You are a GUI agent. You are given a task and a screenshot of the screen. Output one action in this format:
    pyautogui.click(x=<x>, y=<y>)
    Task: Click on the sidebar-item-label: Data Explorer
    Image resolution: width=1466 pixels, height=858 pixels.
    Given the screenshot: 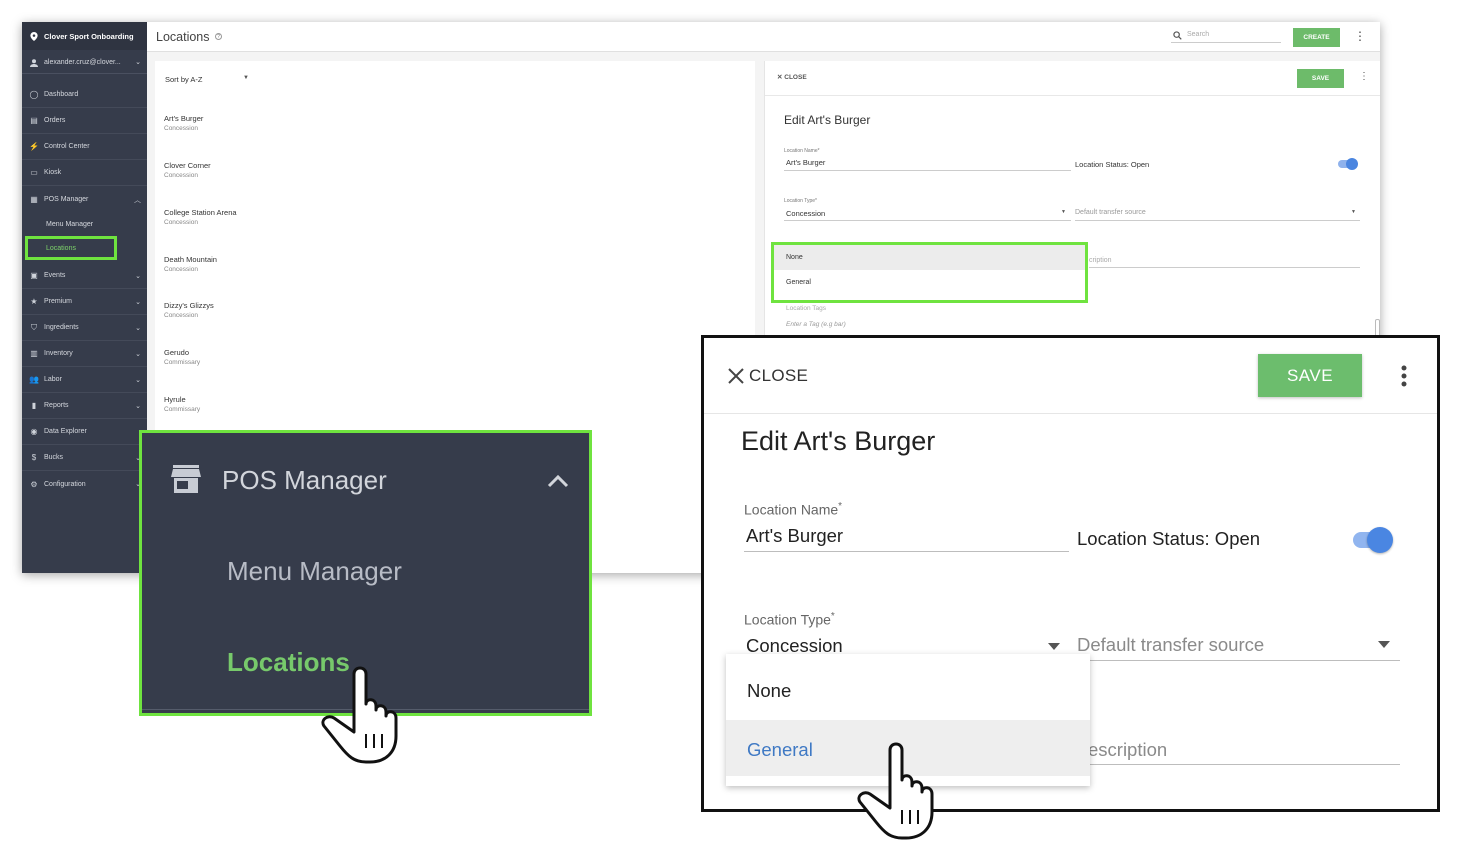 What is the action you would take?
    pyautogui.click(x=65, y=431)
    